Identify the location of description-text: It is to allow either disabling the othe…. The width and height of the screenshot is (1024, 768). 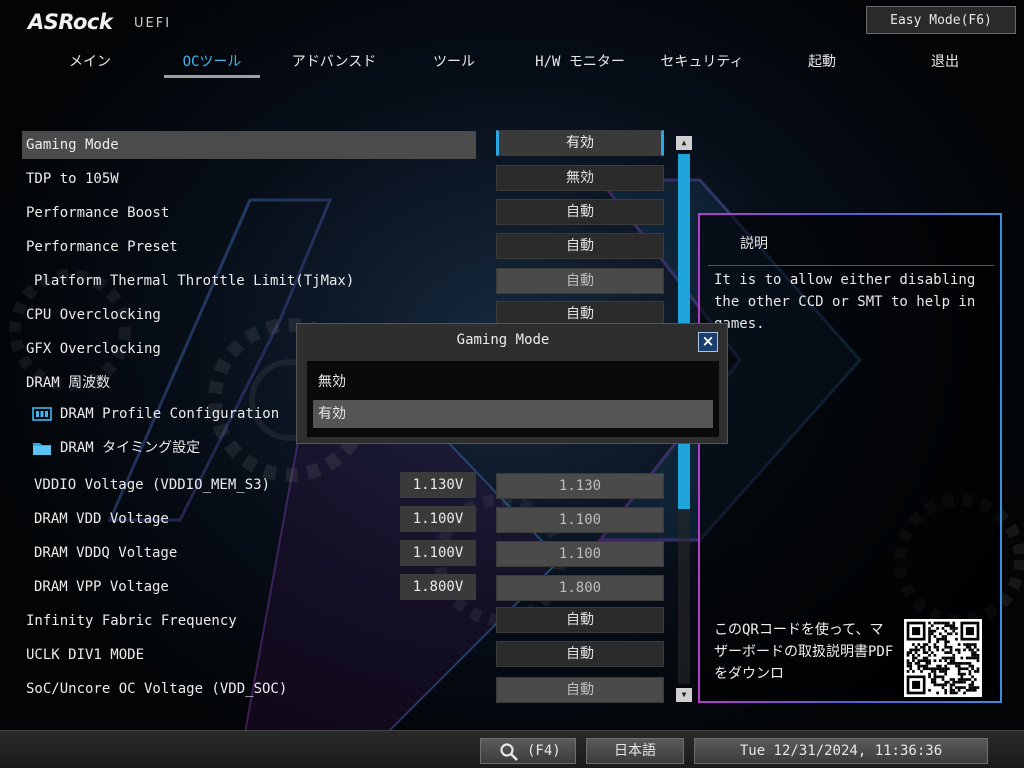
(845, 302).